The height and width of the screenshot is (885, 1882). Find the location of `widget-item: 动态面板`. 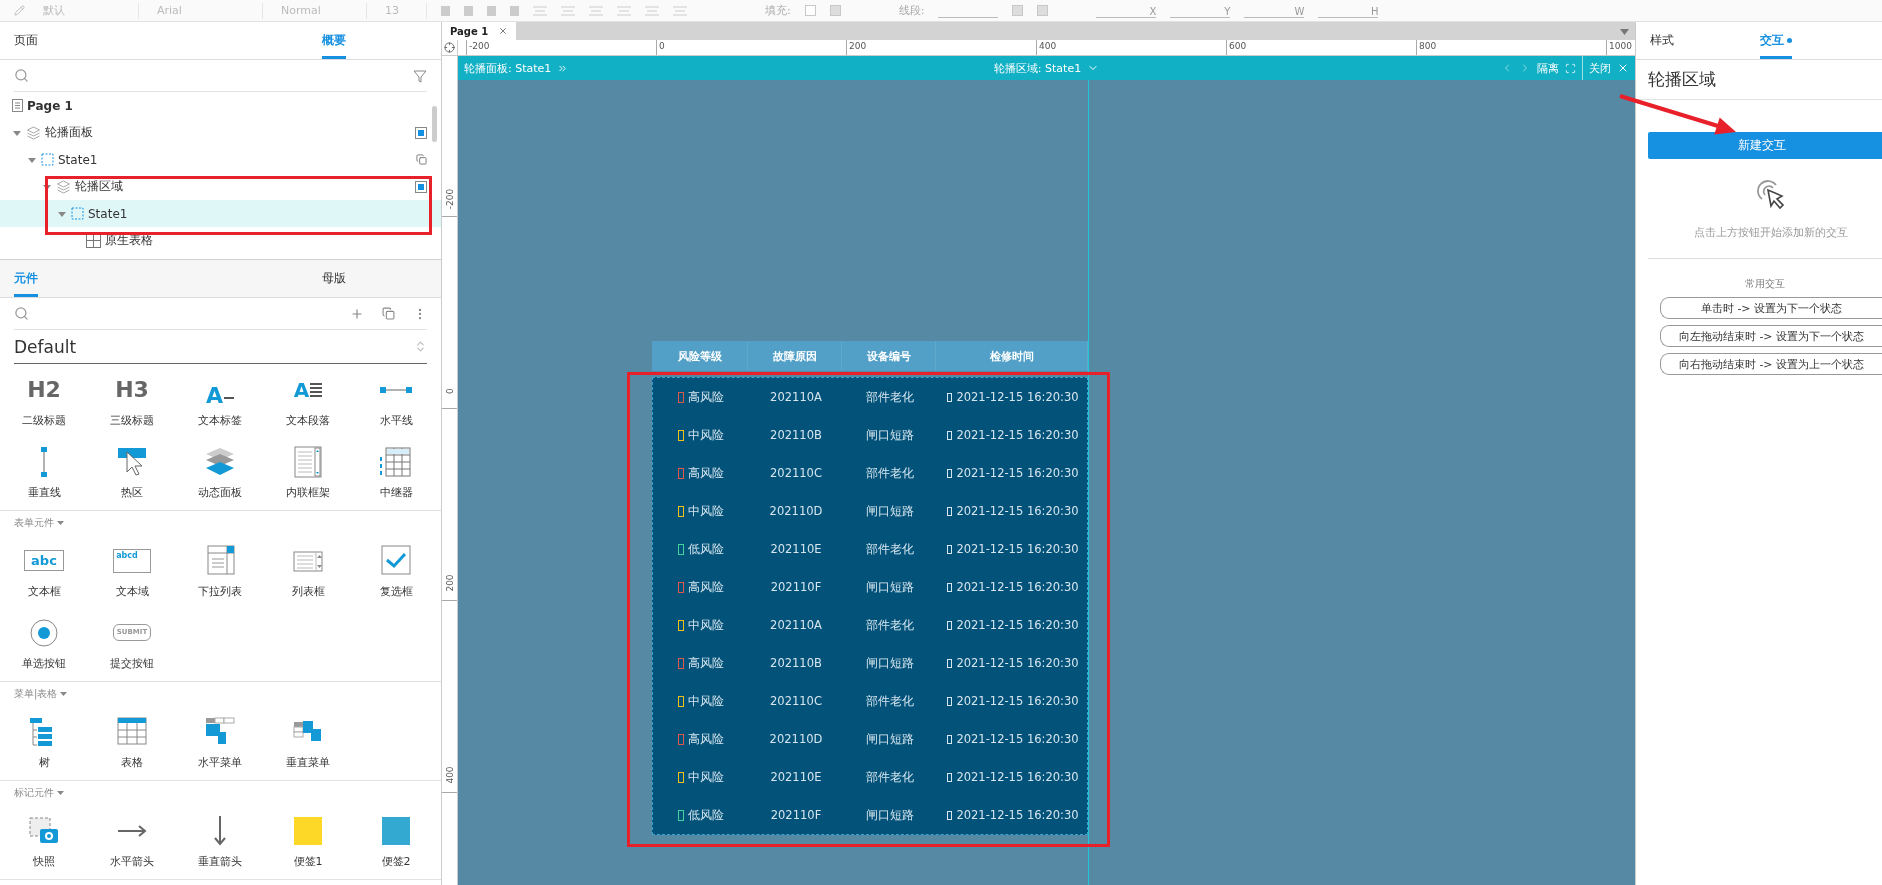

widget-item: 动态面板 is located at coordinates (220, 472).